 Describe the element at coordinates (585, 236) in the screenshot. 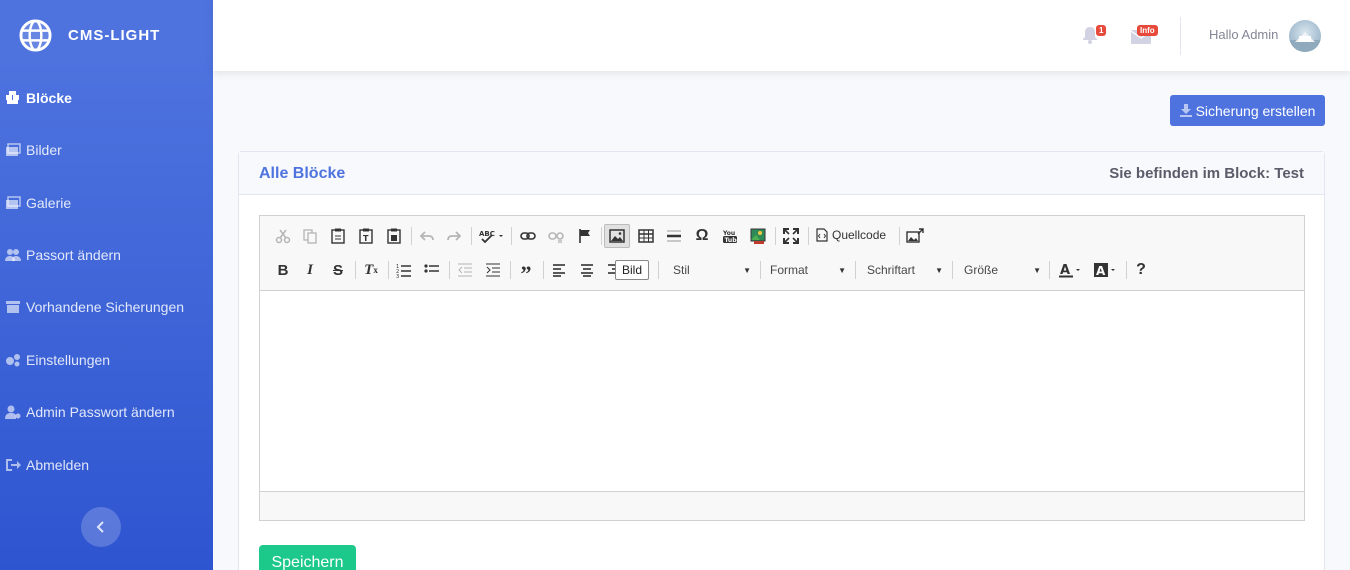

I see `anchor-flag-icon` at that location.